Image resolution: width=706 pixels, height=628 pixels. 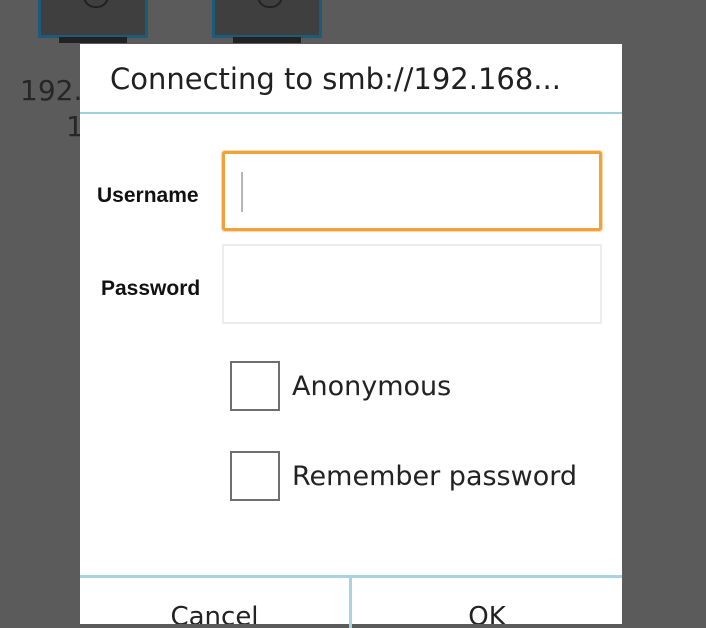 I want to click on title-divider, so click(x=351, y=113).